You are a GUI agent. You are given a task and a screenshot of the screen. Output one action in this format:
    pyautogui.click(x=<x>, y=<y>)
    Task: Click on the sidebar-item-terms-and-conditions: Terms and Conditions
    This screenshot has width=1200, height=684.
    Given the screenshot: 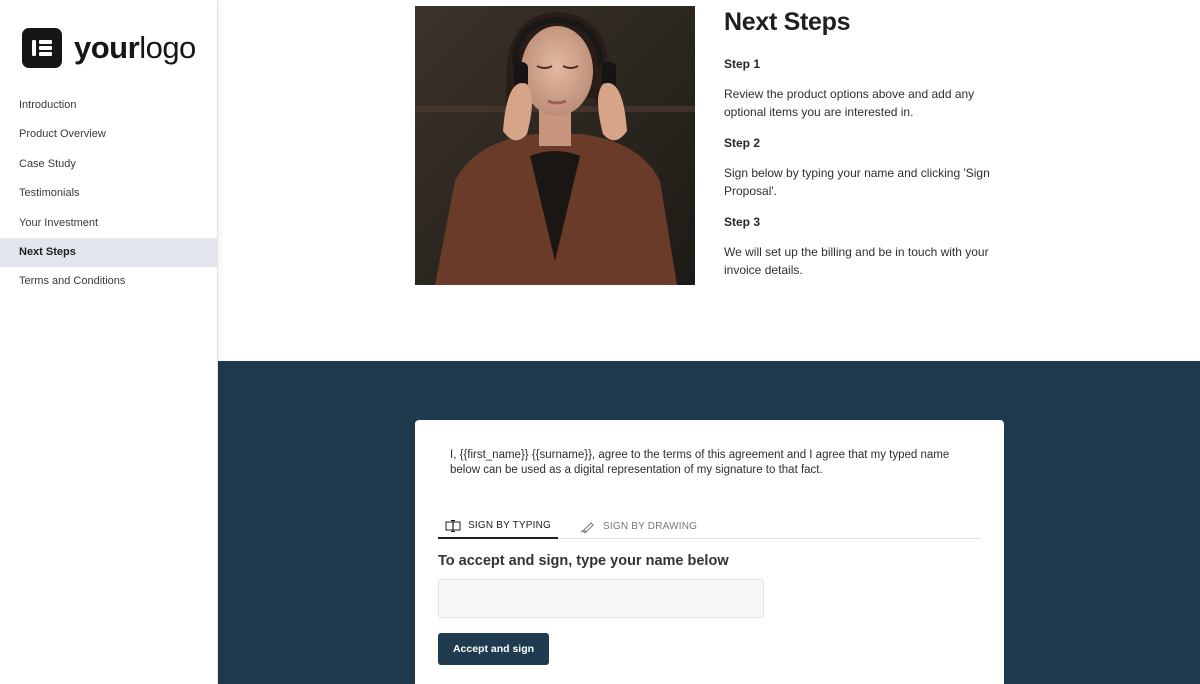 What is the action you would take?
    pyautogui.click(x=109, y=281)
    